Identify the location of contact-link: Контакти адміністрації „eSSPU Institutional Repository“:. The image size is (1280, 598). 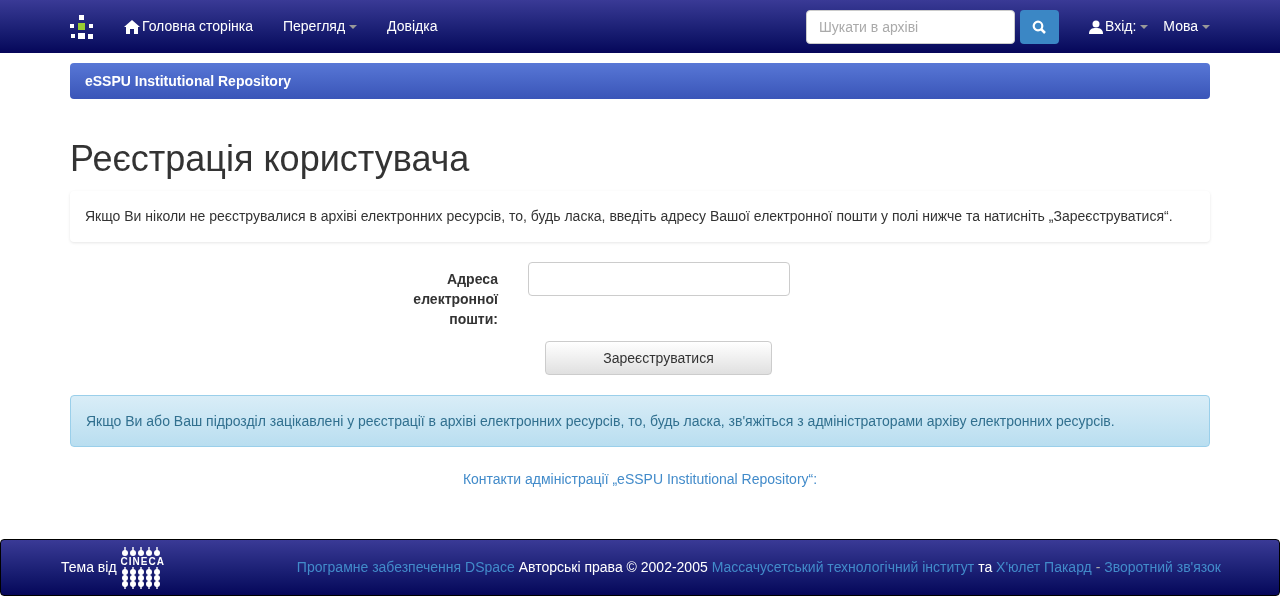
(640, 479).